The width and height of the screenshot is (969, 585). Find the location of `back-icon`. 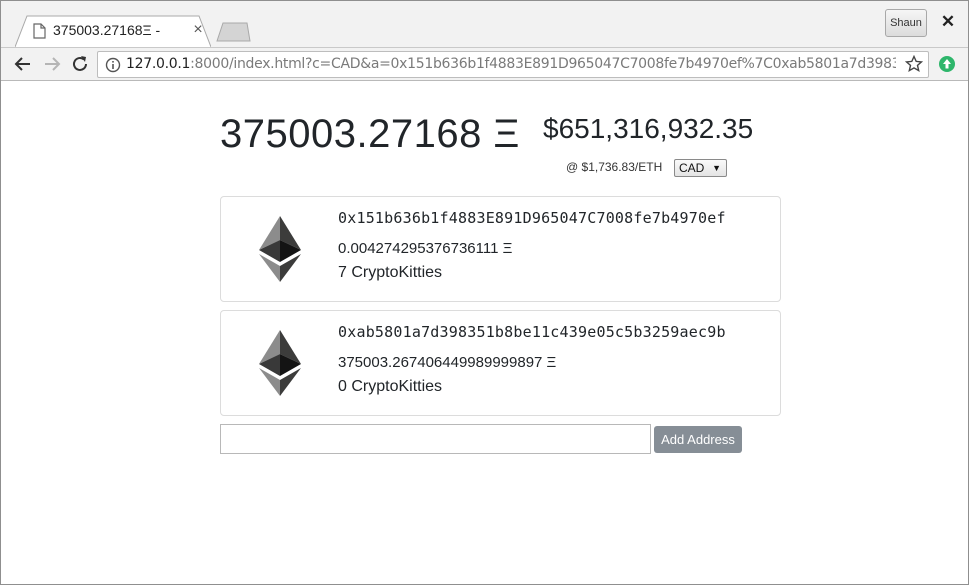

back-icon is located at coordinates (23, 64).